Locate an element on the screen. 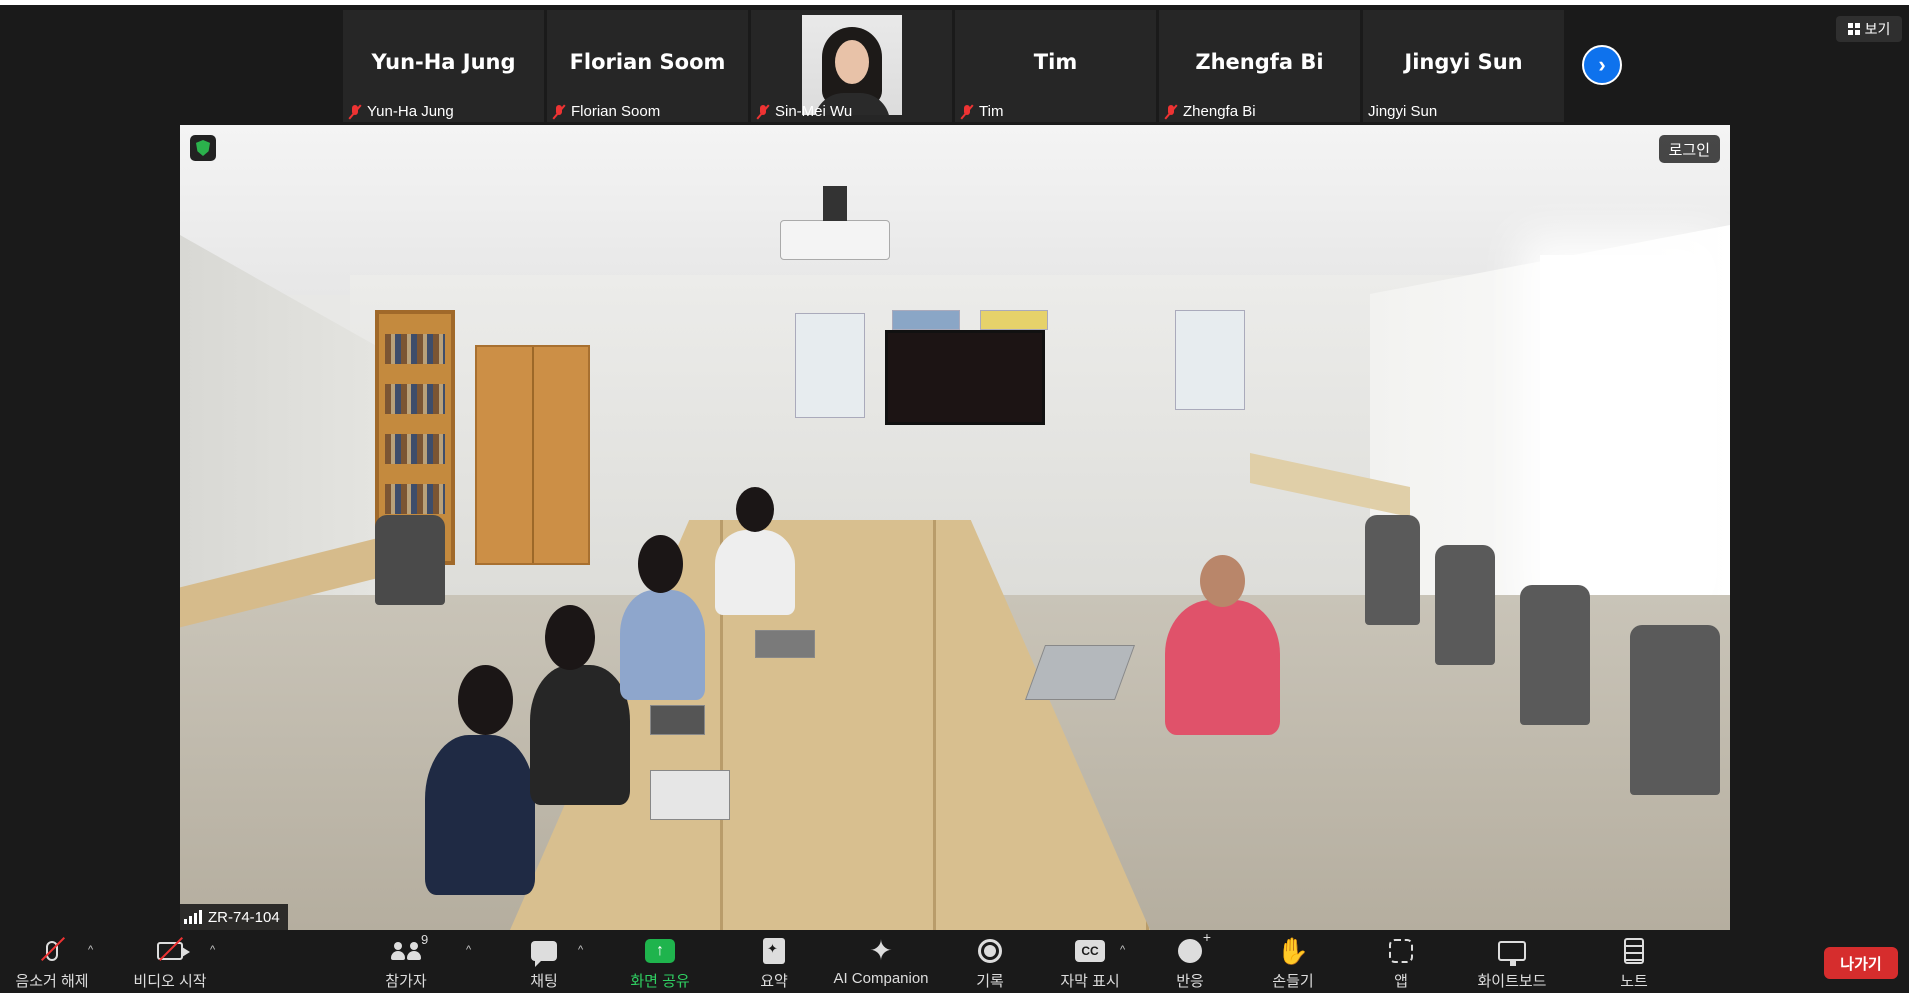 The width and height of the screenshot is (1909, 993). unmute-button: 음소거 해제 is located at coordinates (52, 964).